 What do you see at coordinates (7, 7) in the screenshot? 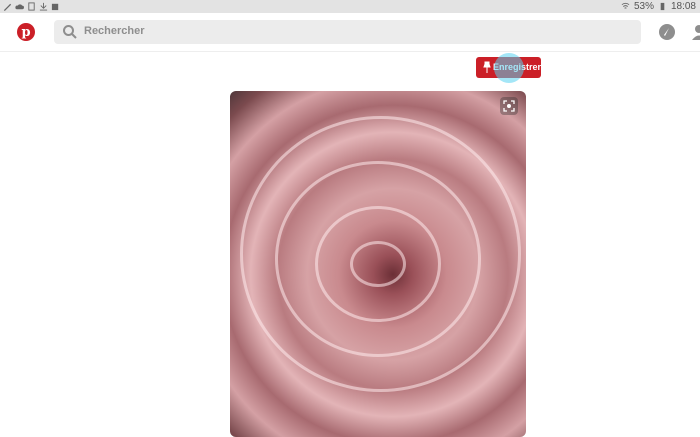
I see `wrench-icon` at bounding box center [7, 7].